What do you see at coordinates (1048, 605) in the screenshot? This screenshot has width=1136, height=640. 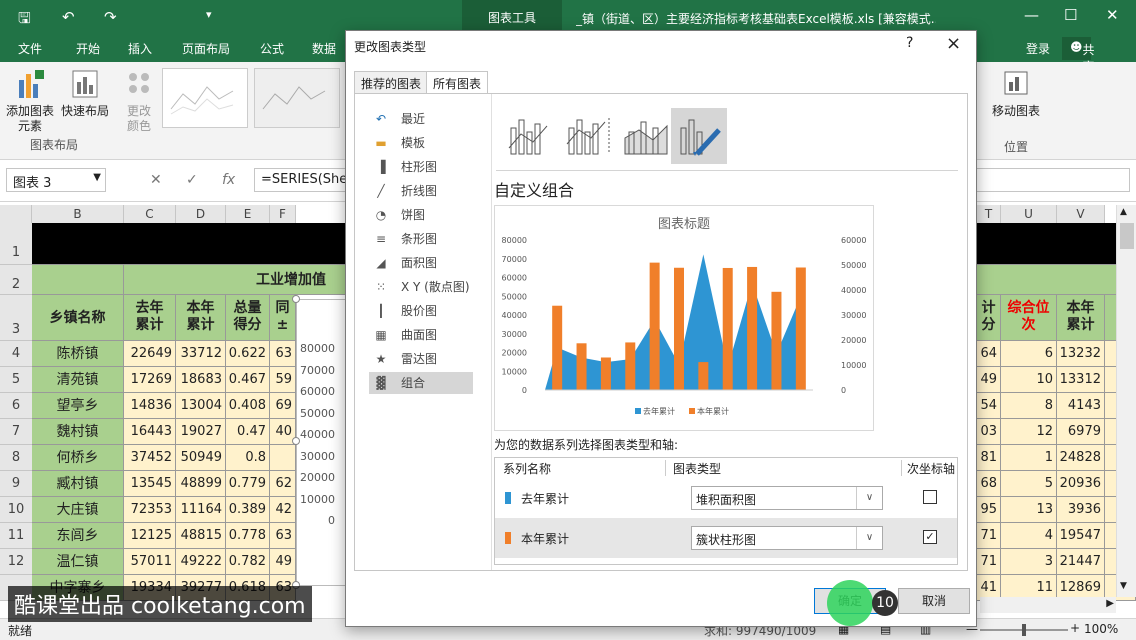 I see `horizontal-scrollbar: ▶` at bounding box center [1048, 605].